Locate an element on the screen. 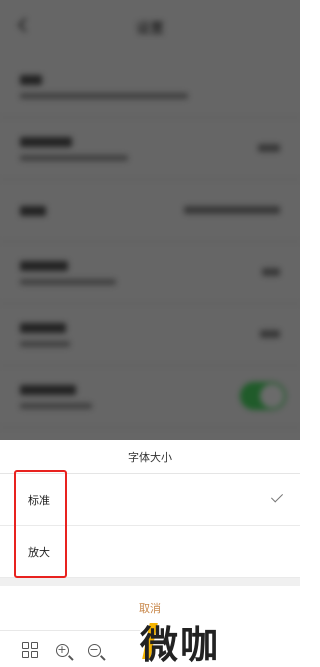 The height and width of the screenshot is (667, 320). watermark-logo: 微咖 is located at coordinates (220, 641).